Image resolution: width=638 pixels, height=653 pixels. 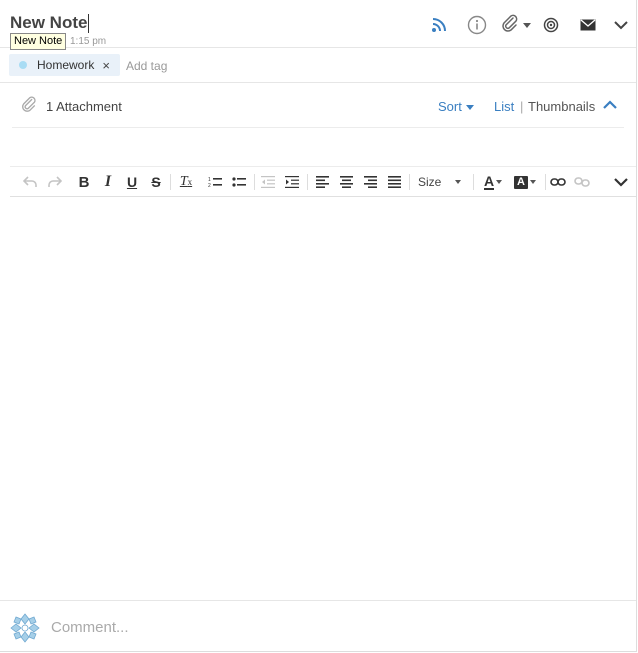 I want to click on feed-icon, so click(x=439, y=25).